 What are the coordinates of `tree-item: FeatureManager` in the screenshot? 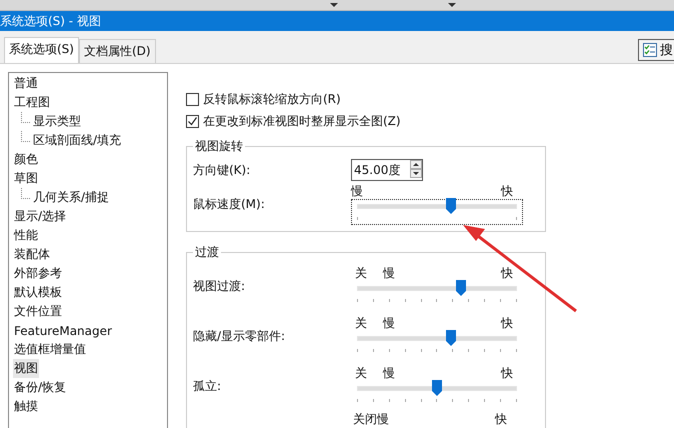 It's located at (63, 330).